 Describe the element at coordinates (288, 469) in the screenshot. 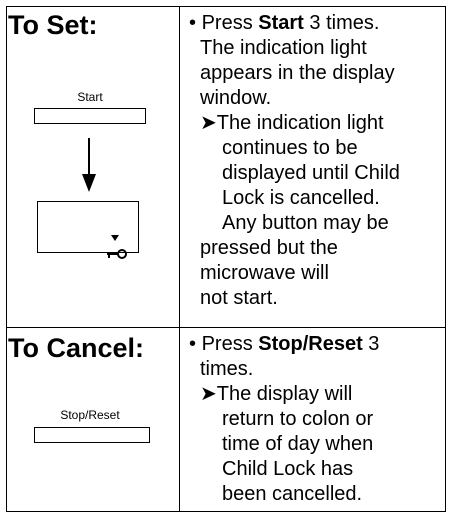

I see `cancel-line-6: Child Lock has` at that location.